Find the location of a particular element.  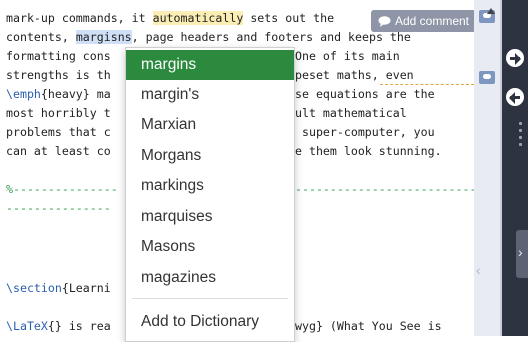

text-segment: {} is rea is located at coordinates (79, 326).